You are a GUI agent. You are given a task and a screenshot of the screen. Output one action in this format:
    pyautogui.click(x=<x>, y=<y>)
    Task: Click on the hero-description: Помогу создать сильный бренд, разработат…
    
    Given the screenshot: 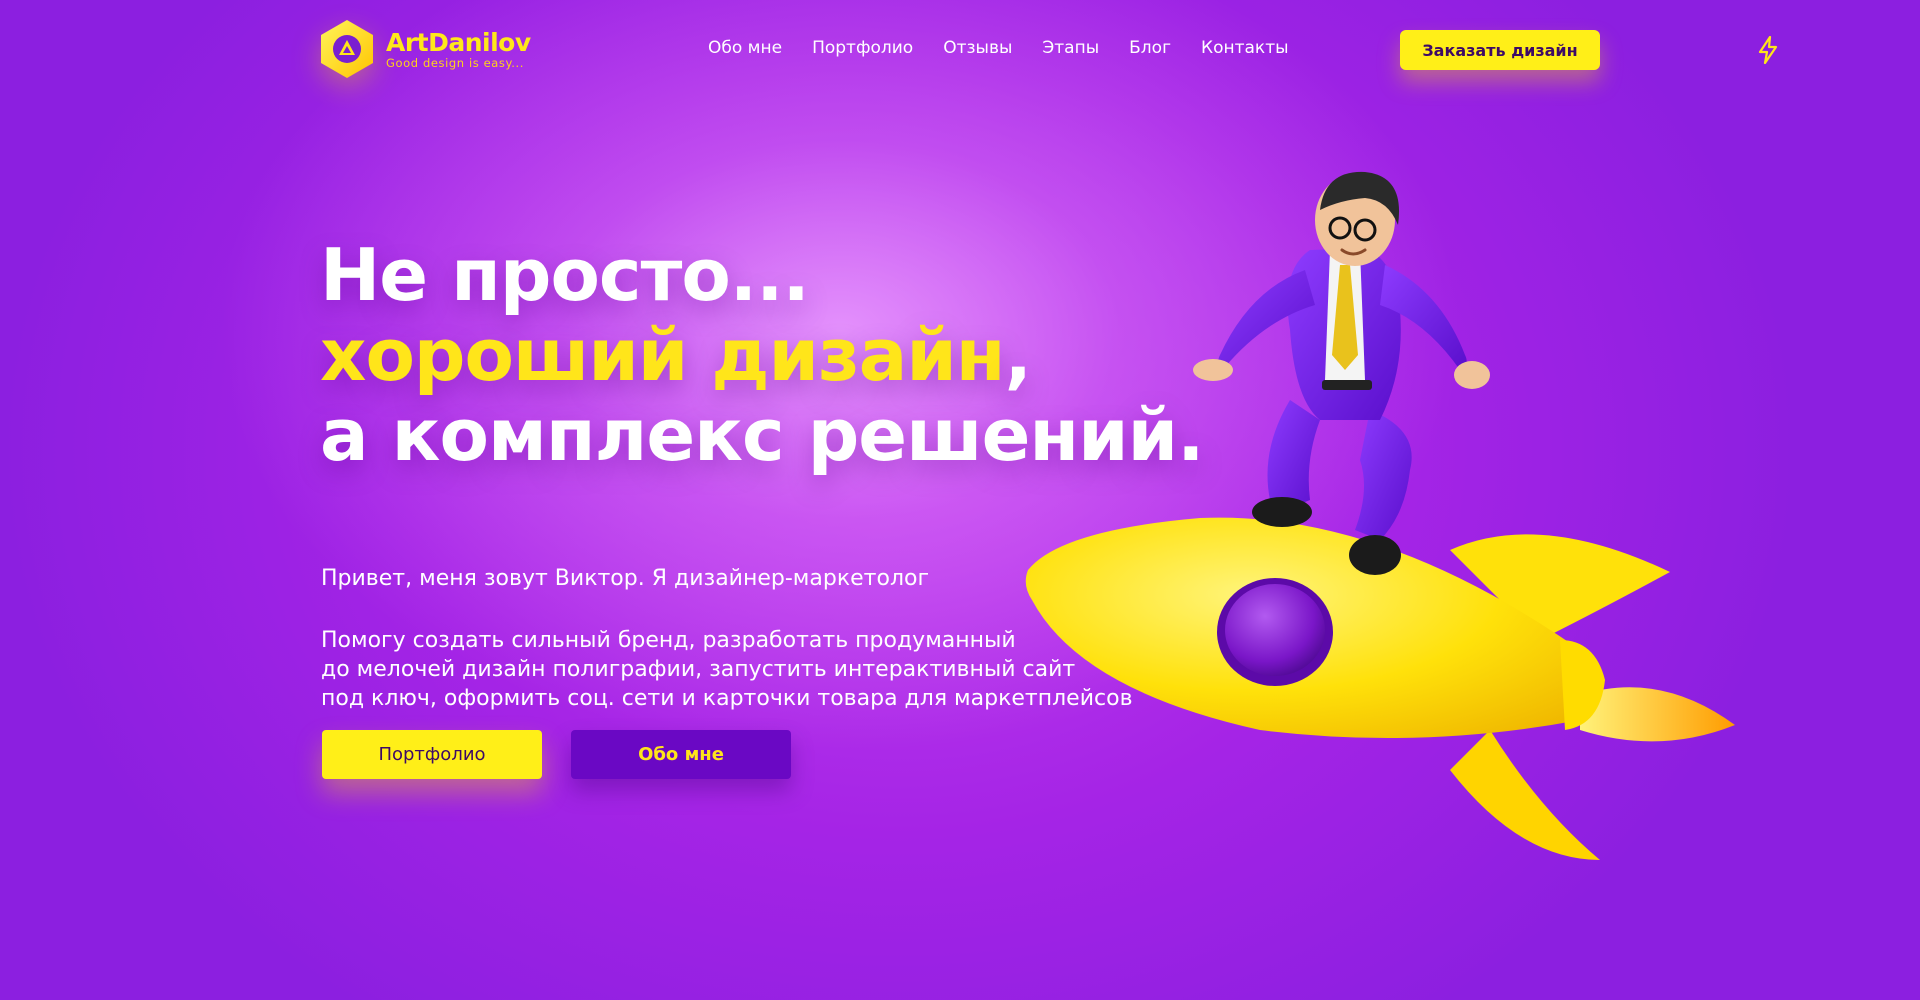 What is the action you would take?
    pyautogui.click(x=727, y=669)
    